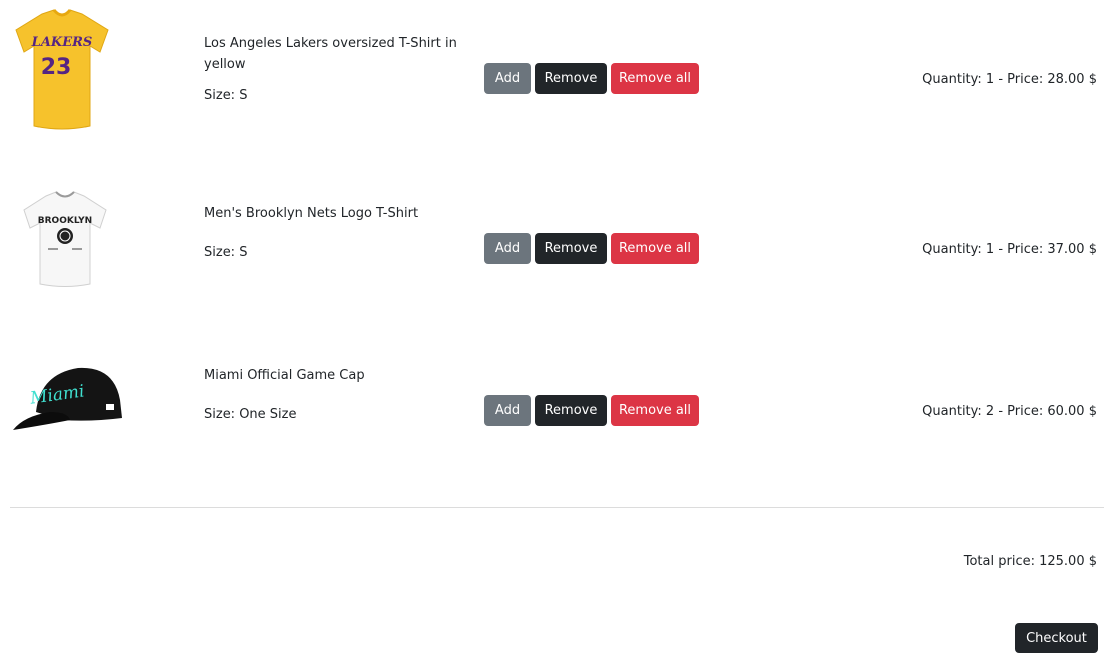 The height and width of the screenshot is (653, 1104). What do you see at coordinates (56, 67) in the screenshot?
I see `svg-text: 23` at bounding box center [56, 67].